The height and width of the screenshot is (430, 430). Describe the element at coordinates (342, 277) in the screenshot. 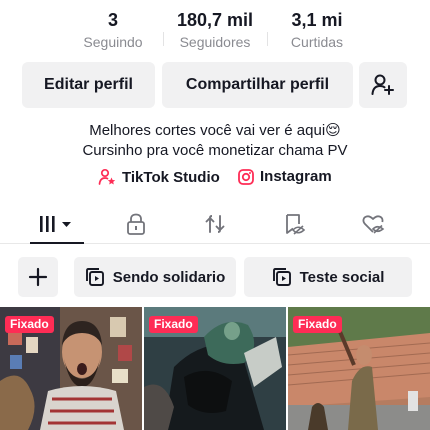

I see `collection-label: Teste social` at that location.